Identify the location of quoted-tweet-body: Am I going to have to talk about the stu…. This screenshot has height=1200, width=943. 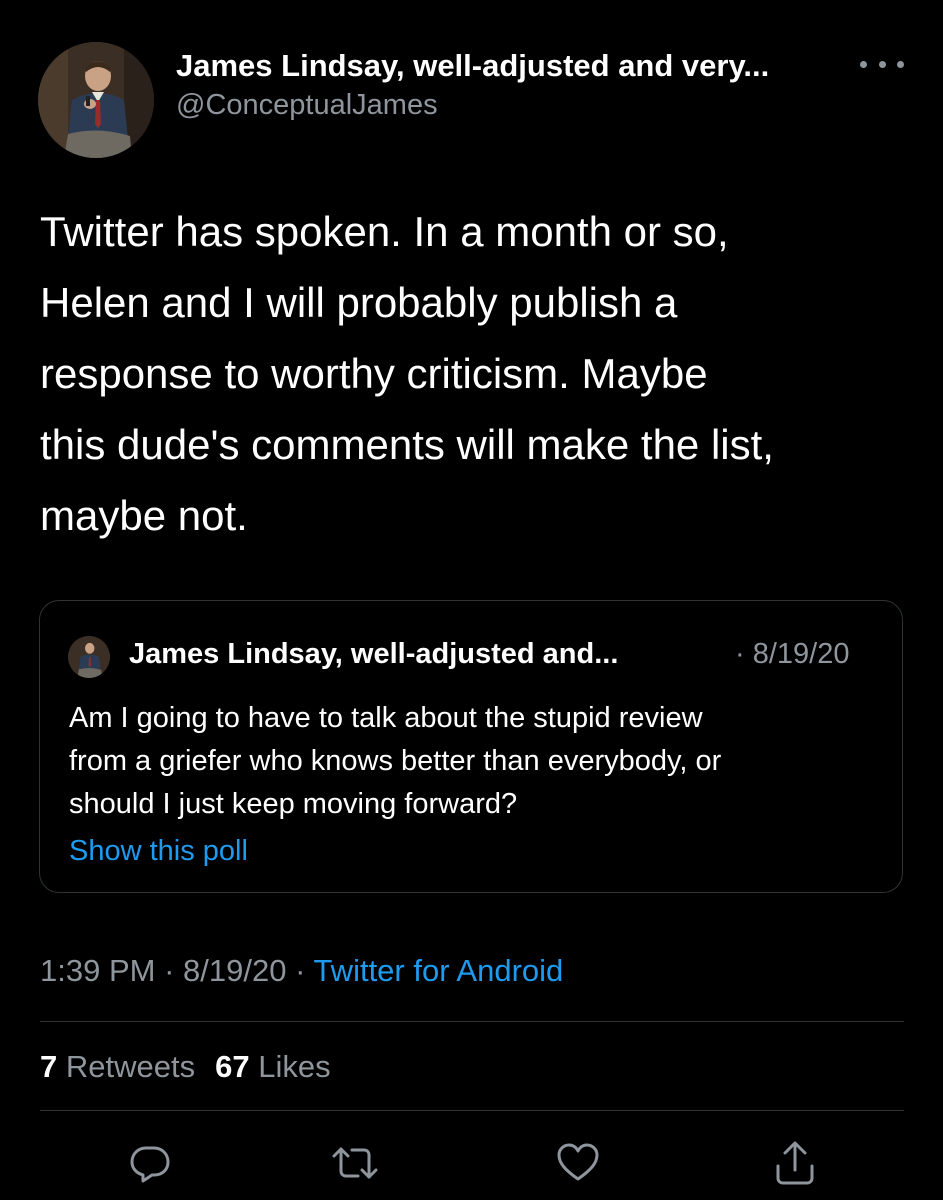
(474, 761).